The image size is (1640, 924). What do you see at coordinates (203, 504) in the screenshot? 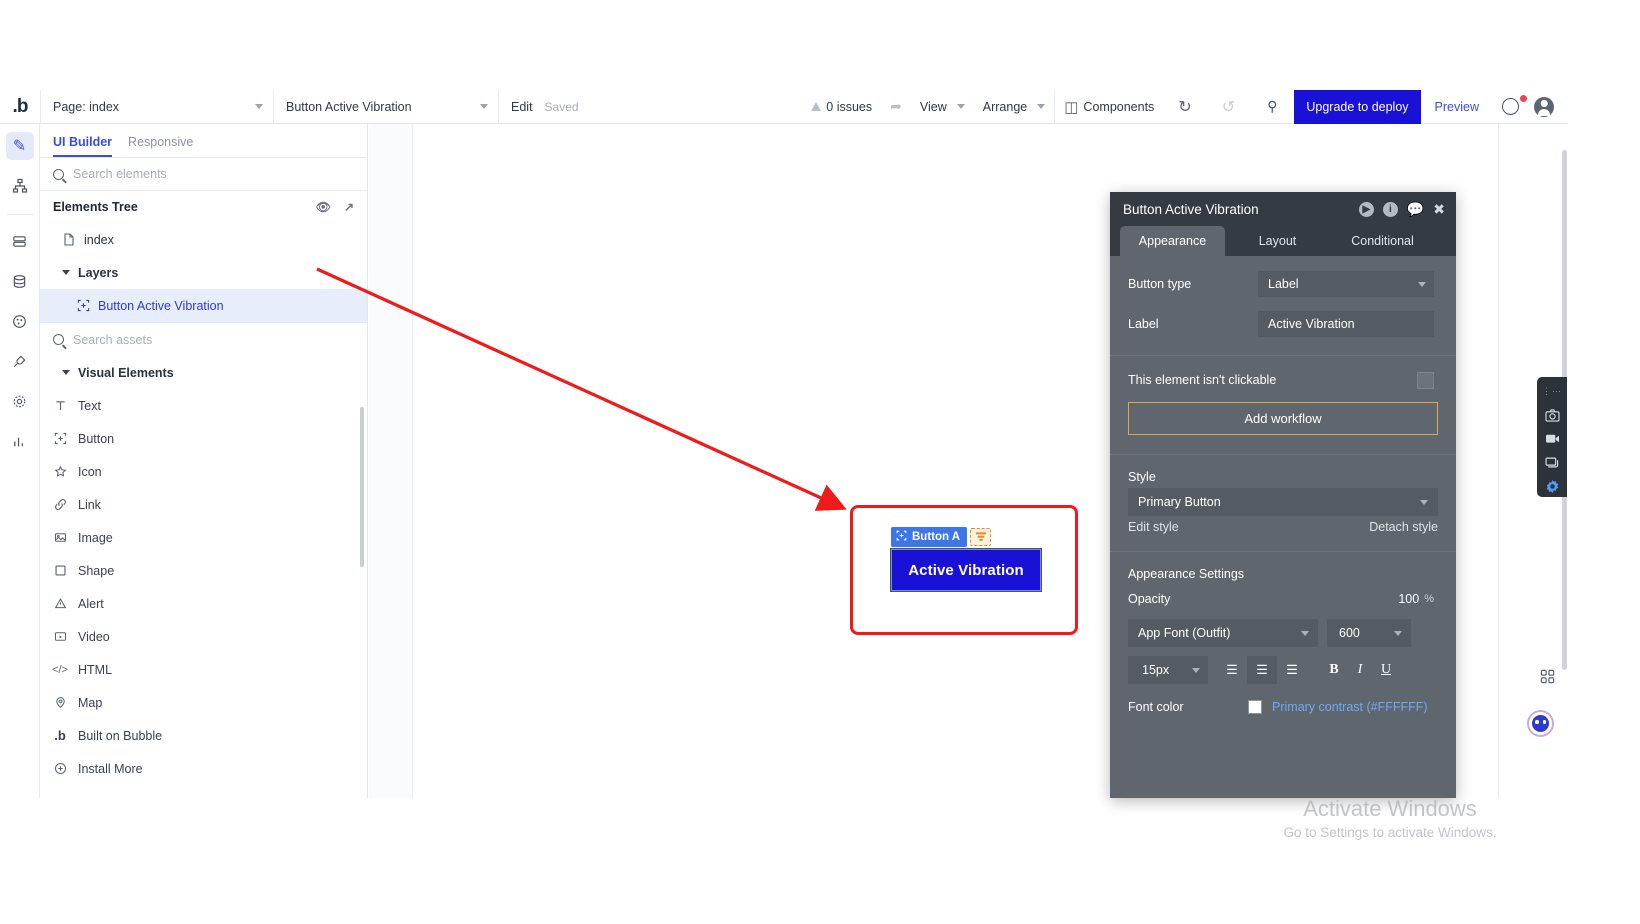
I see `visual-element-link: Link` at bounding box center [203, 504].